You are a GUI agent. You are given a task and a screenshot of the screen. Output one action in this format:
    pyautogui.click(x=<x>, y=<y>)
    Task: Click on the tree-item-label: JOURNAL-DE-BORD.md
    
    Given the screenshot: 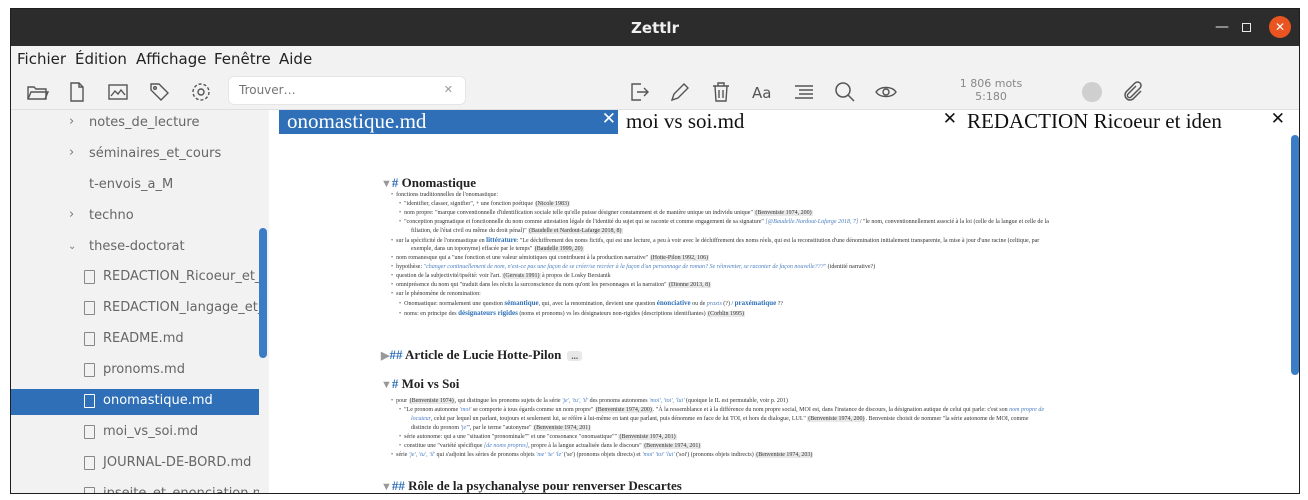 What is the action you would take?
    pyautogui.click(x=177, y=462)
    